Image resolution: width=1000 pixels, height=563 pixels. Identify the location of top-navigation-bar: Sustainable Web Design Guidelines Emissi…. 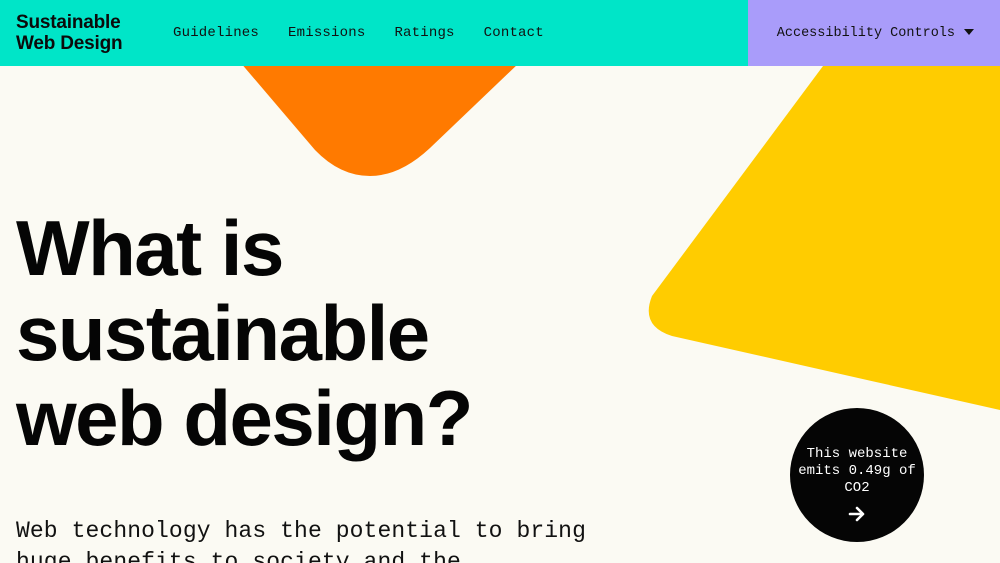
(500, 33).